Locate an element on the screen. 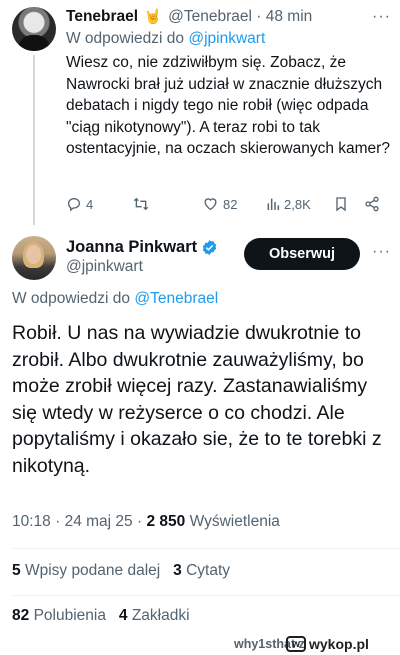 This screenshot has height=655, width=400. verified-badge-icon is located at coordinates (209, 247).